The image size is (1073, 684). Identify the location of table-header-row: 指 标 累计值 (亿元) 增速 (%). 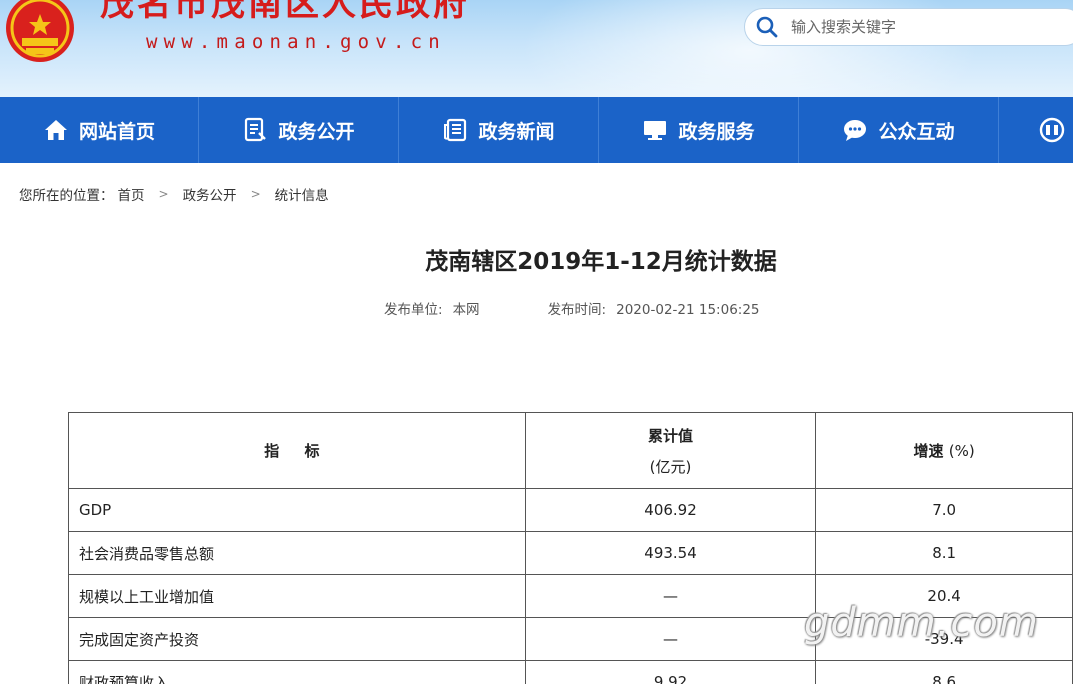
(570, 450).